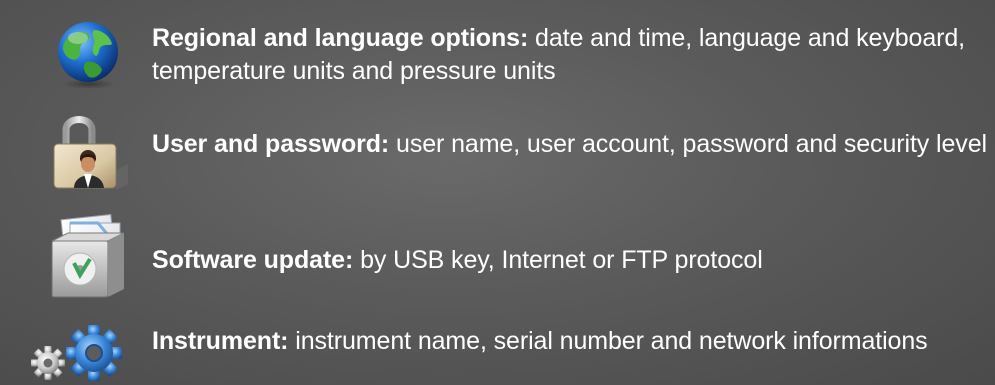 This screenshot has height=385, width=995. I want to click on option-title: Instrument:, so click(220, 341).